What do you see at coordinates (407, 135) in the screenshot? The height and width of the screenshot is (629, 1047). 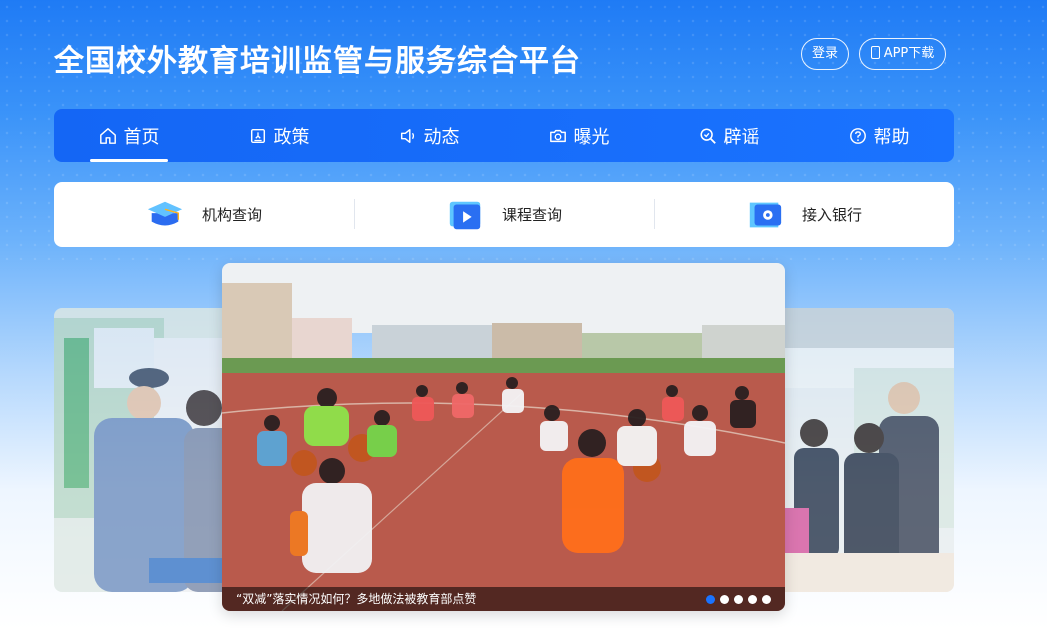 I see `megaphone-icon` at bounding box center [407, 135].